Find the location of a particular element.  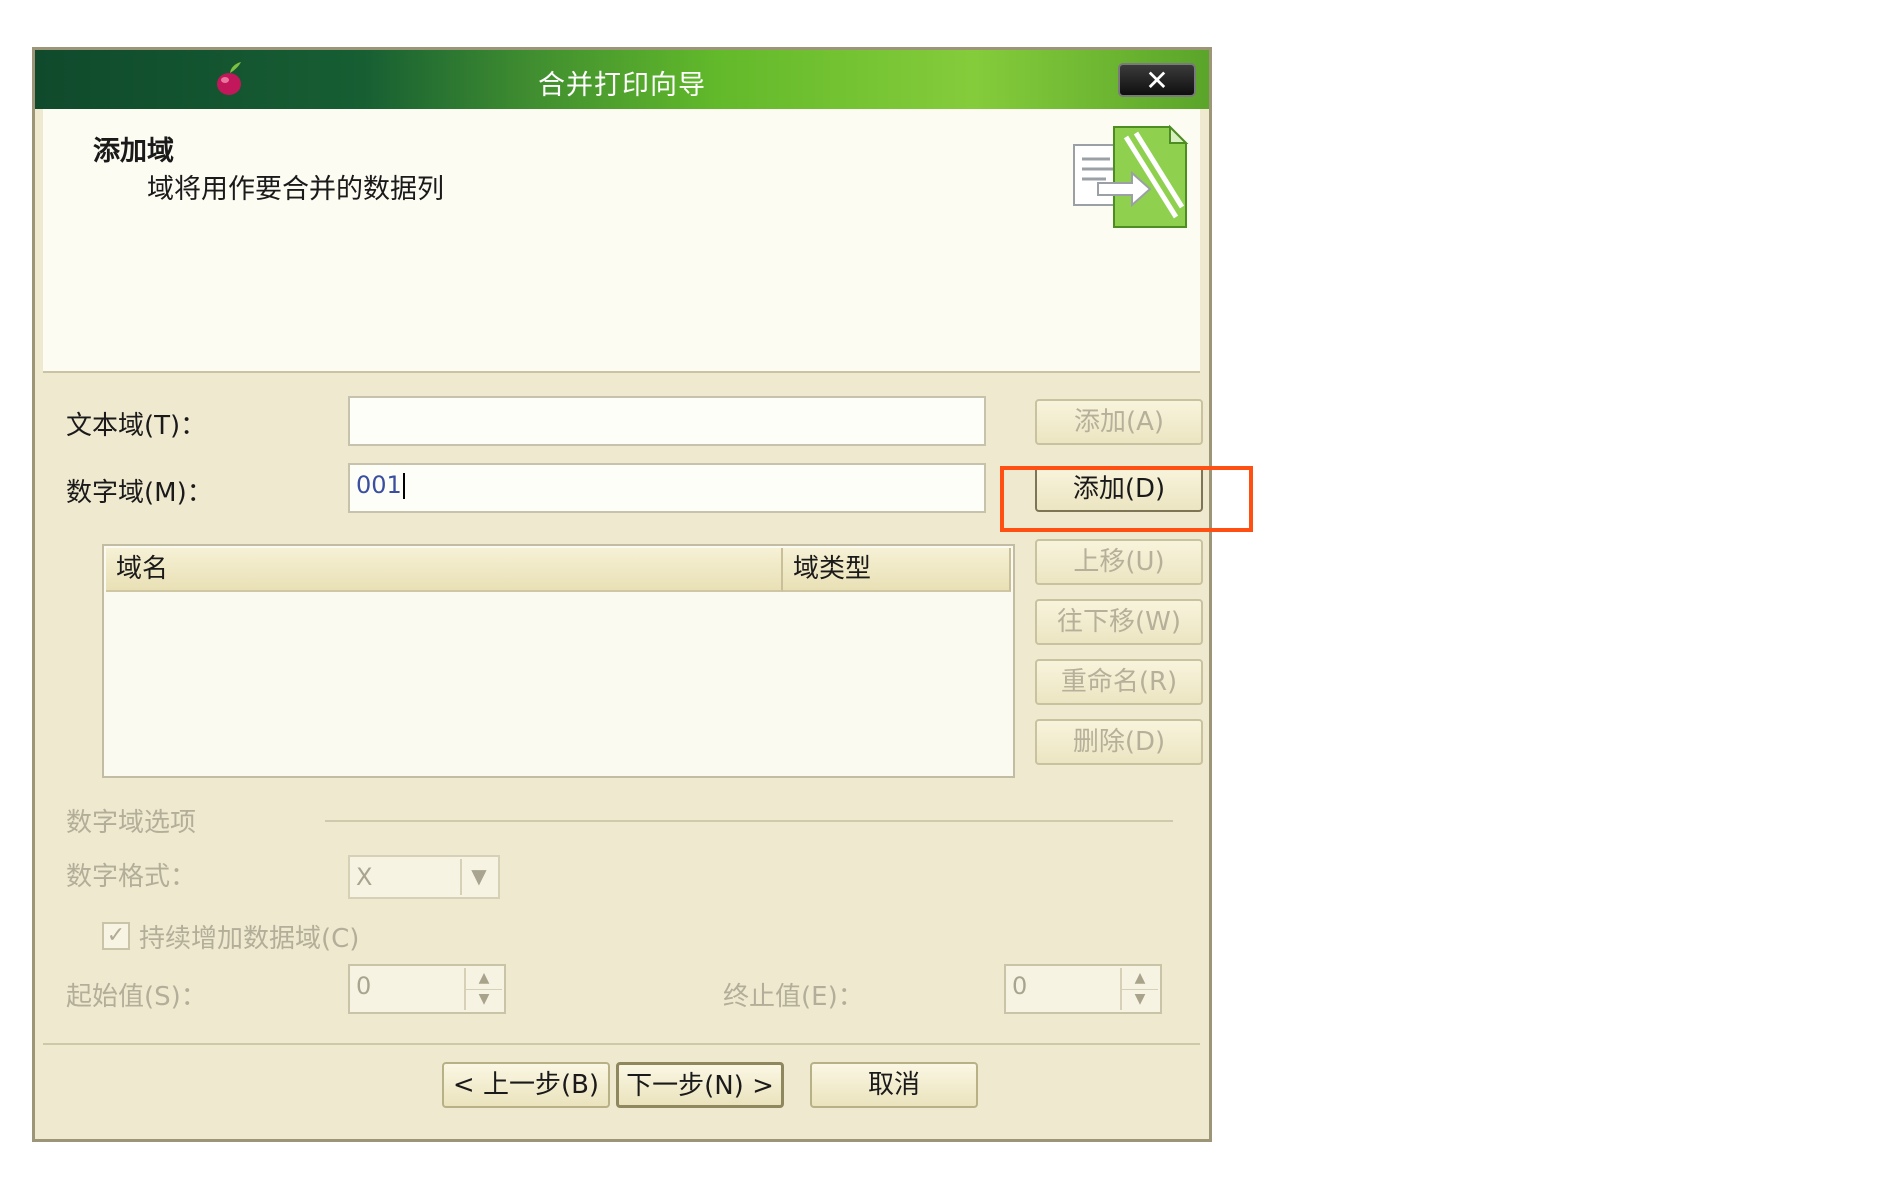

end-value: 0 is located at coordinates (1020, 986).